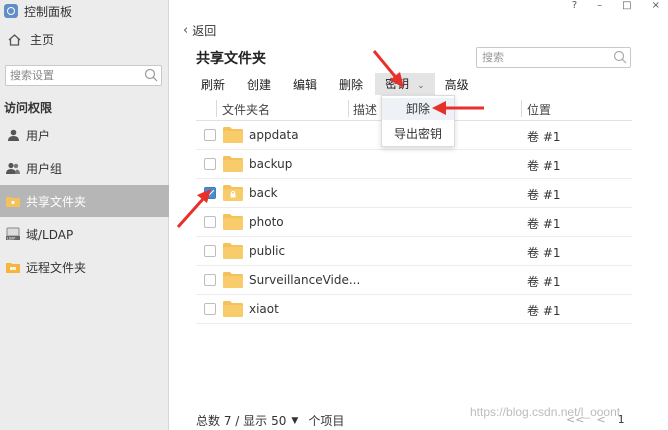 This screenshot has height=430, width=668. I want to click on svg-text: LDAP, so click(11, 238).